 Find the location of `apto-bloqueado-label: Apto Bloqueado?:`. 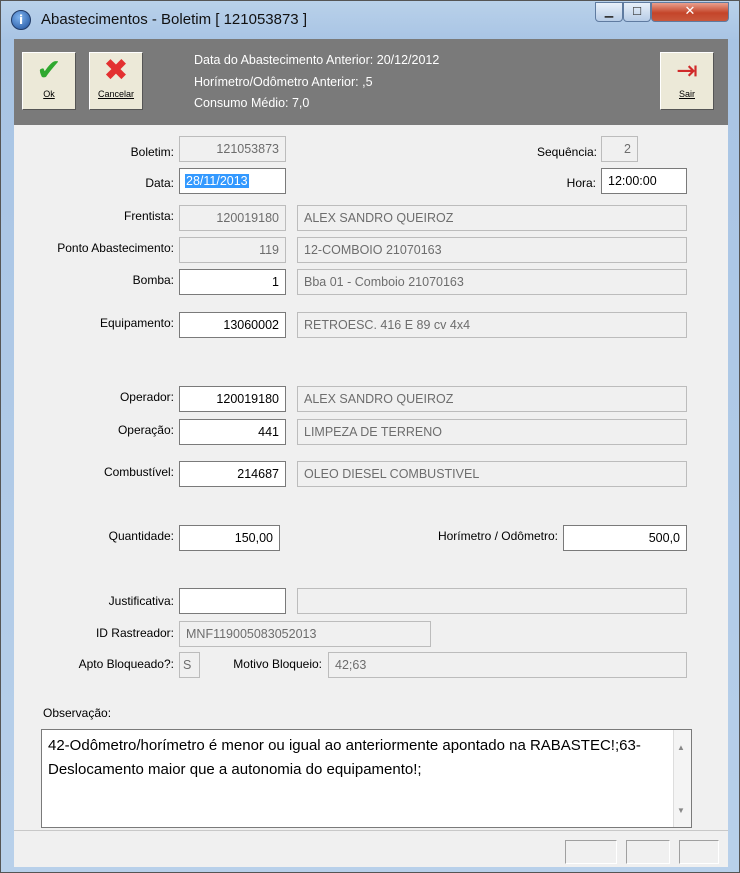

apto-bloqueado-label: Apto Bloqueado?: is located at coordinates (126, 664).